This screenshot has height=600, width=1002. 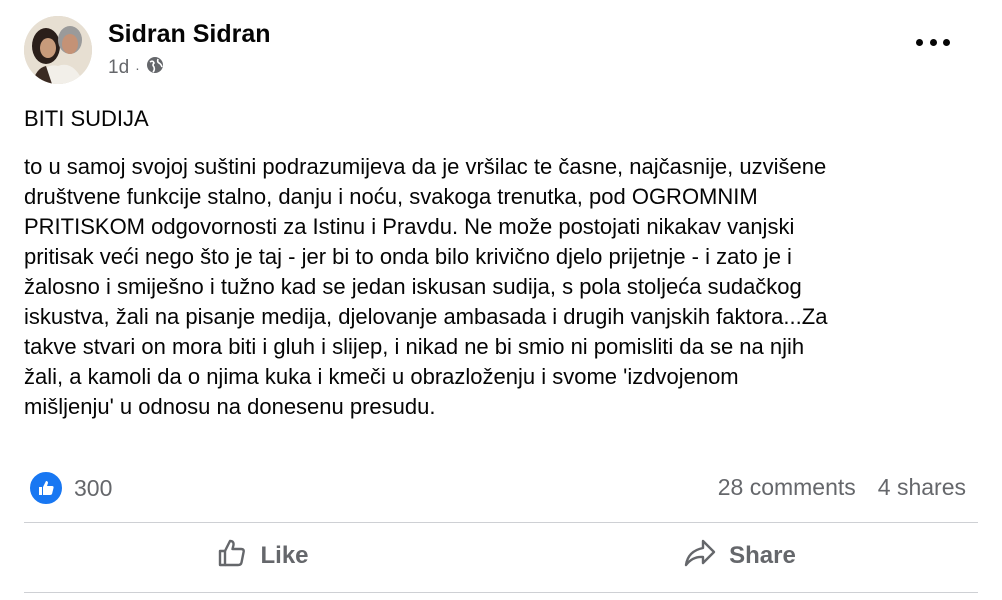 I want to click on more-options-button, so click(x=933, y=42).